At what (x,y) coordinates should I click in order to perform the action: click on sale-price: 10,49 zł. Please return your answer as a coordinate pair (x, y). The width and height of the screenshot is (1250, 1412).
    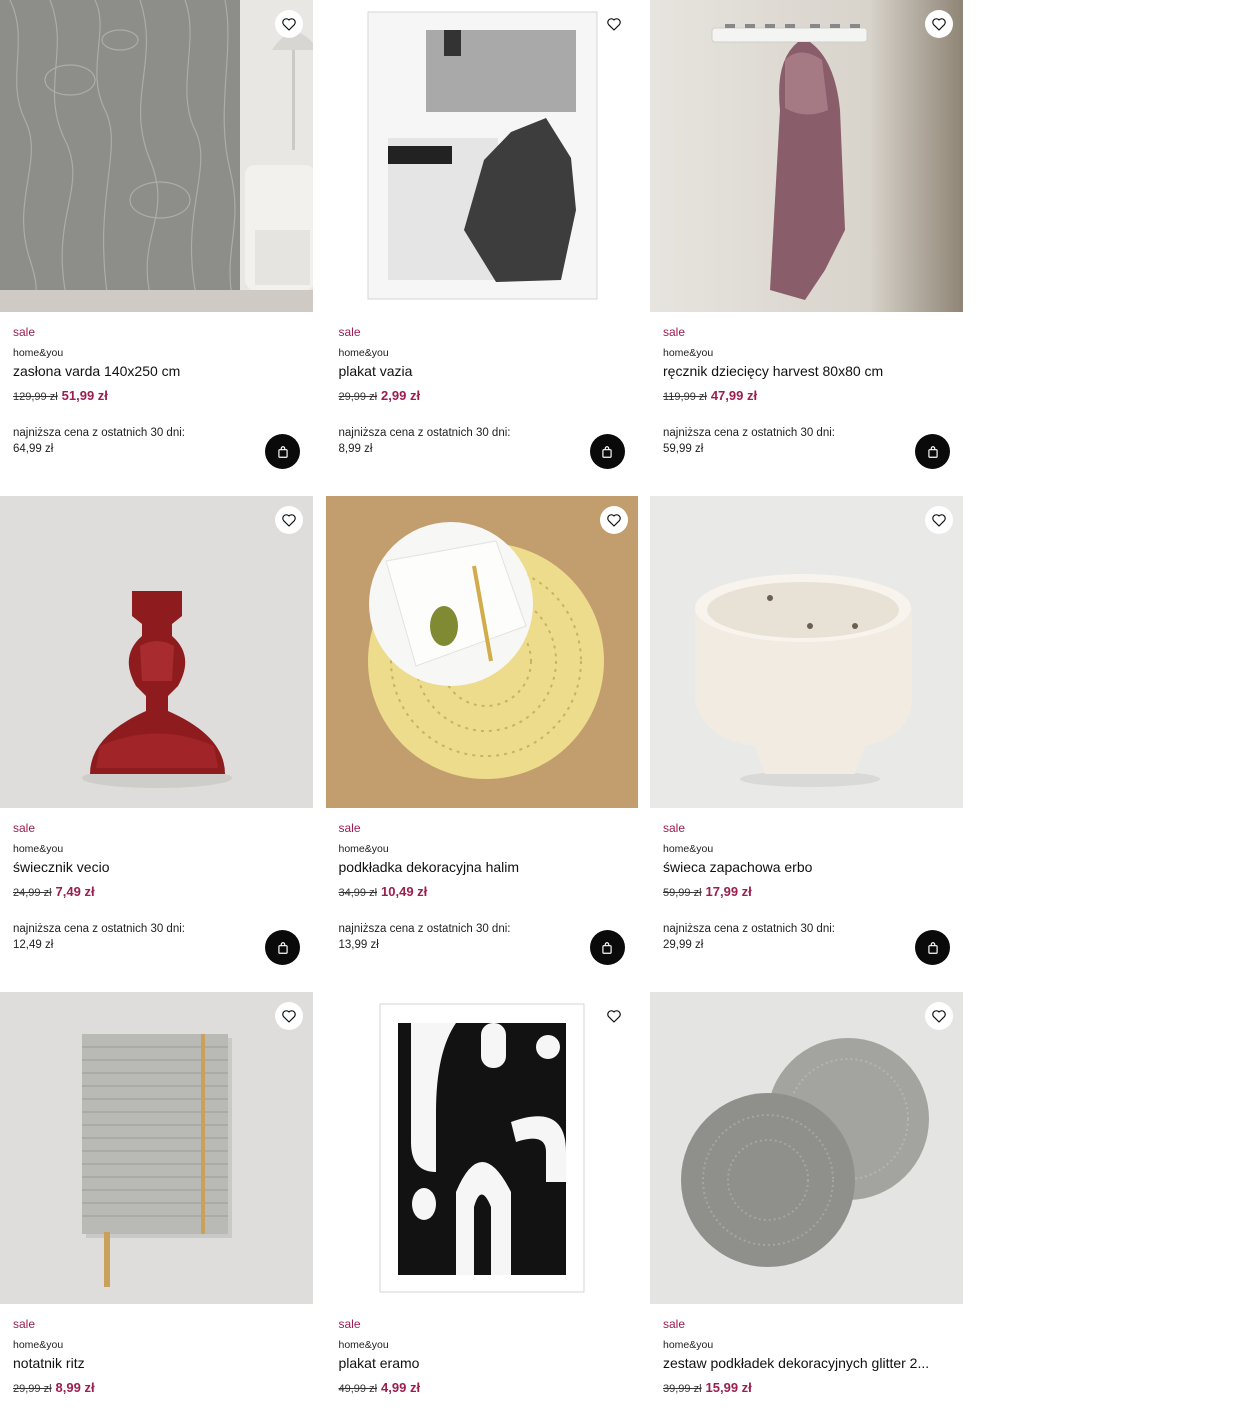
    Looking at the image, I should click on (404, 891).